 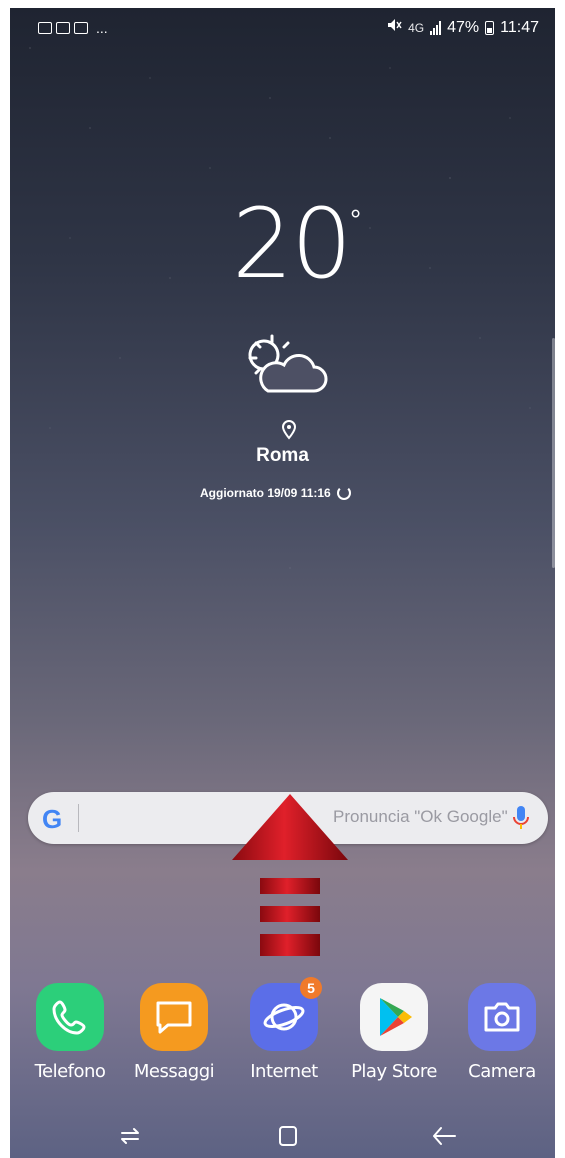 I want to click on home-button, so click(x=288, y=1136).